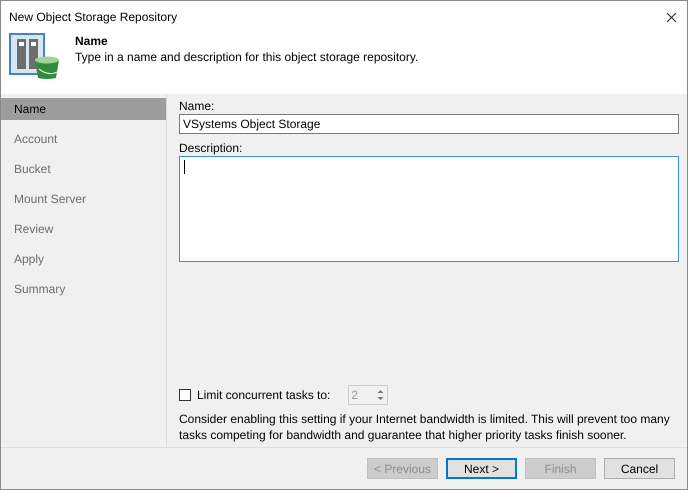  Describe the element at coordinates (197, 106) in the screenshot. I see `field-label: Name:` at that location.